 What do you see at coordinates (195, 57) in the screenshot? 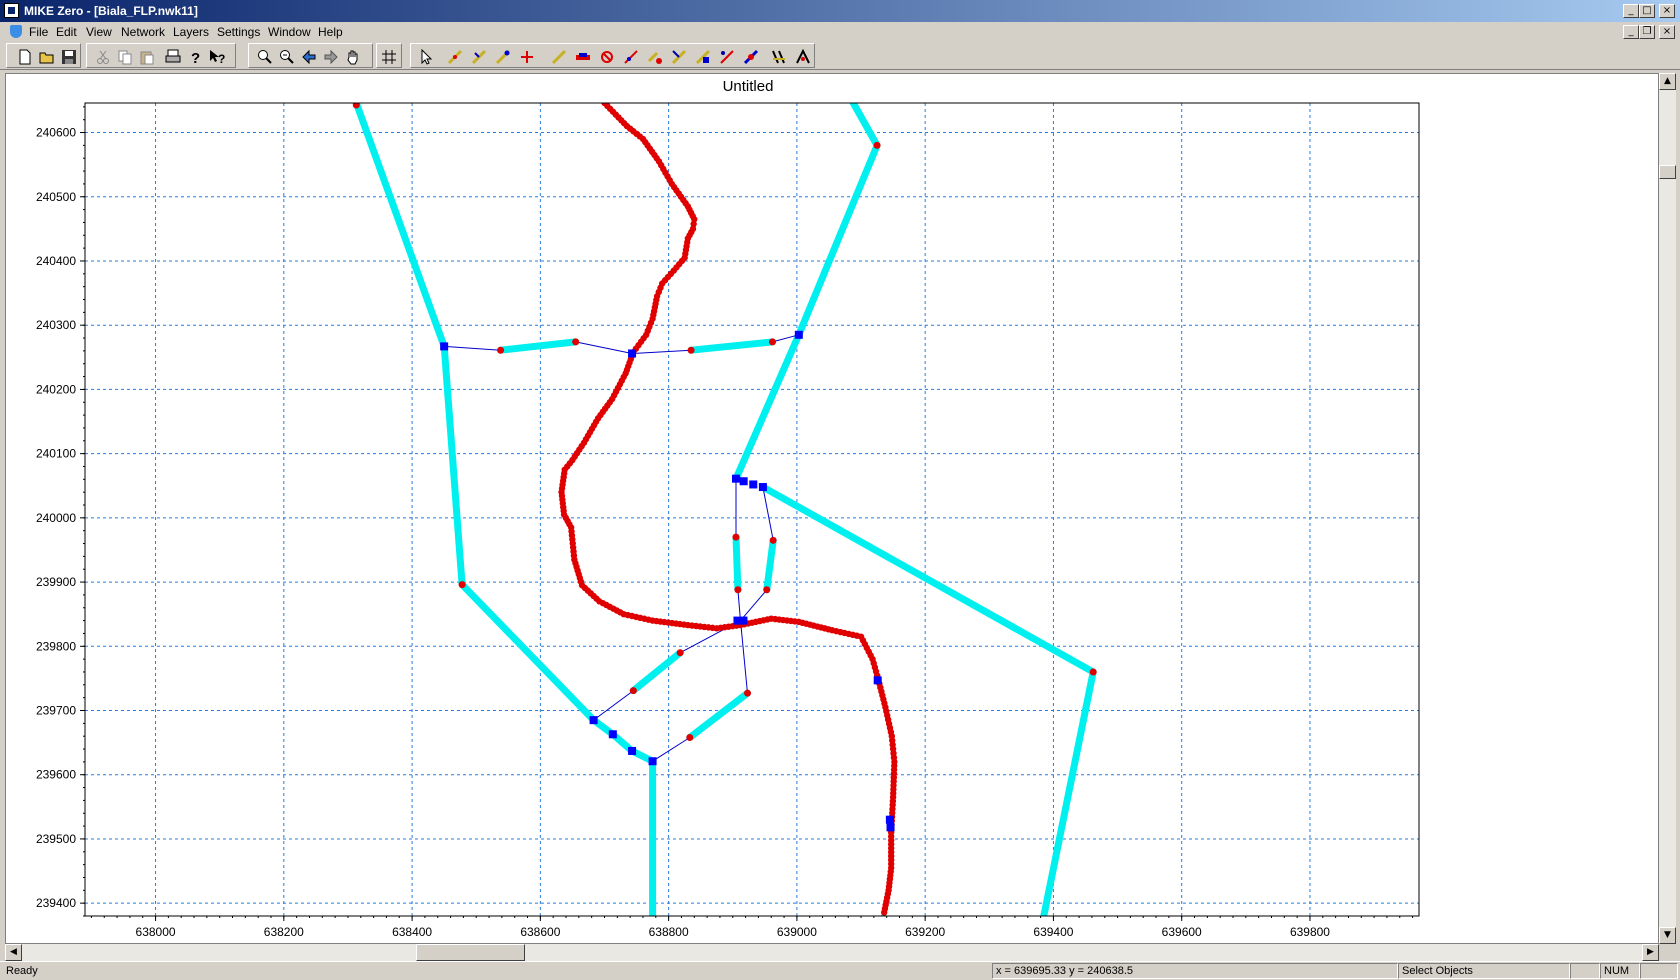
I see `help-icon: ?` at bounding box center [195, 57].